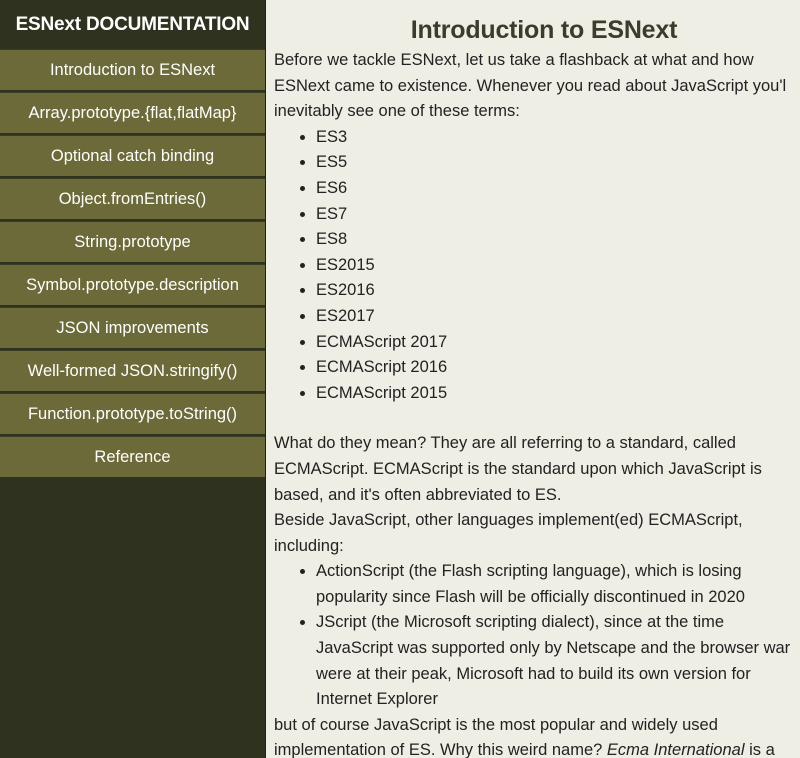  Describe the element at coordinates (558, 240) in the screenshot. I see `list-item: ES8` at that location.